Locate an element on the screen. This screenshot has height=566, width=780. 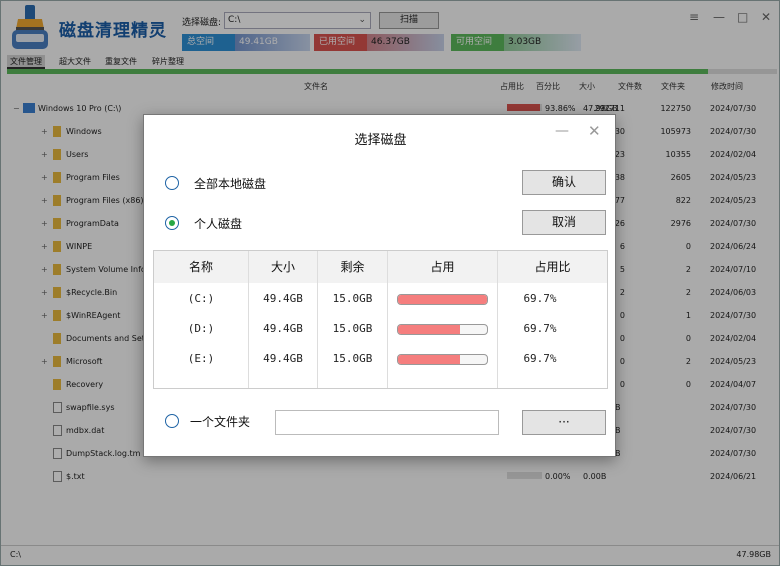
folder-path-input is located at coordinates (387, 422).